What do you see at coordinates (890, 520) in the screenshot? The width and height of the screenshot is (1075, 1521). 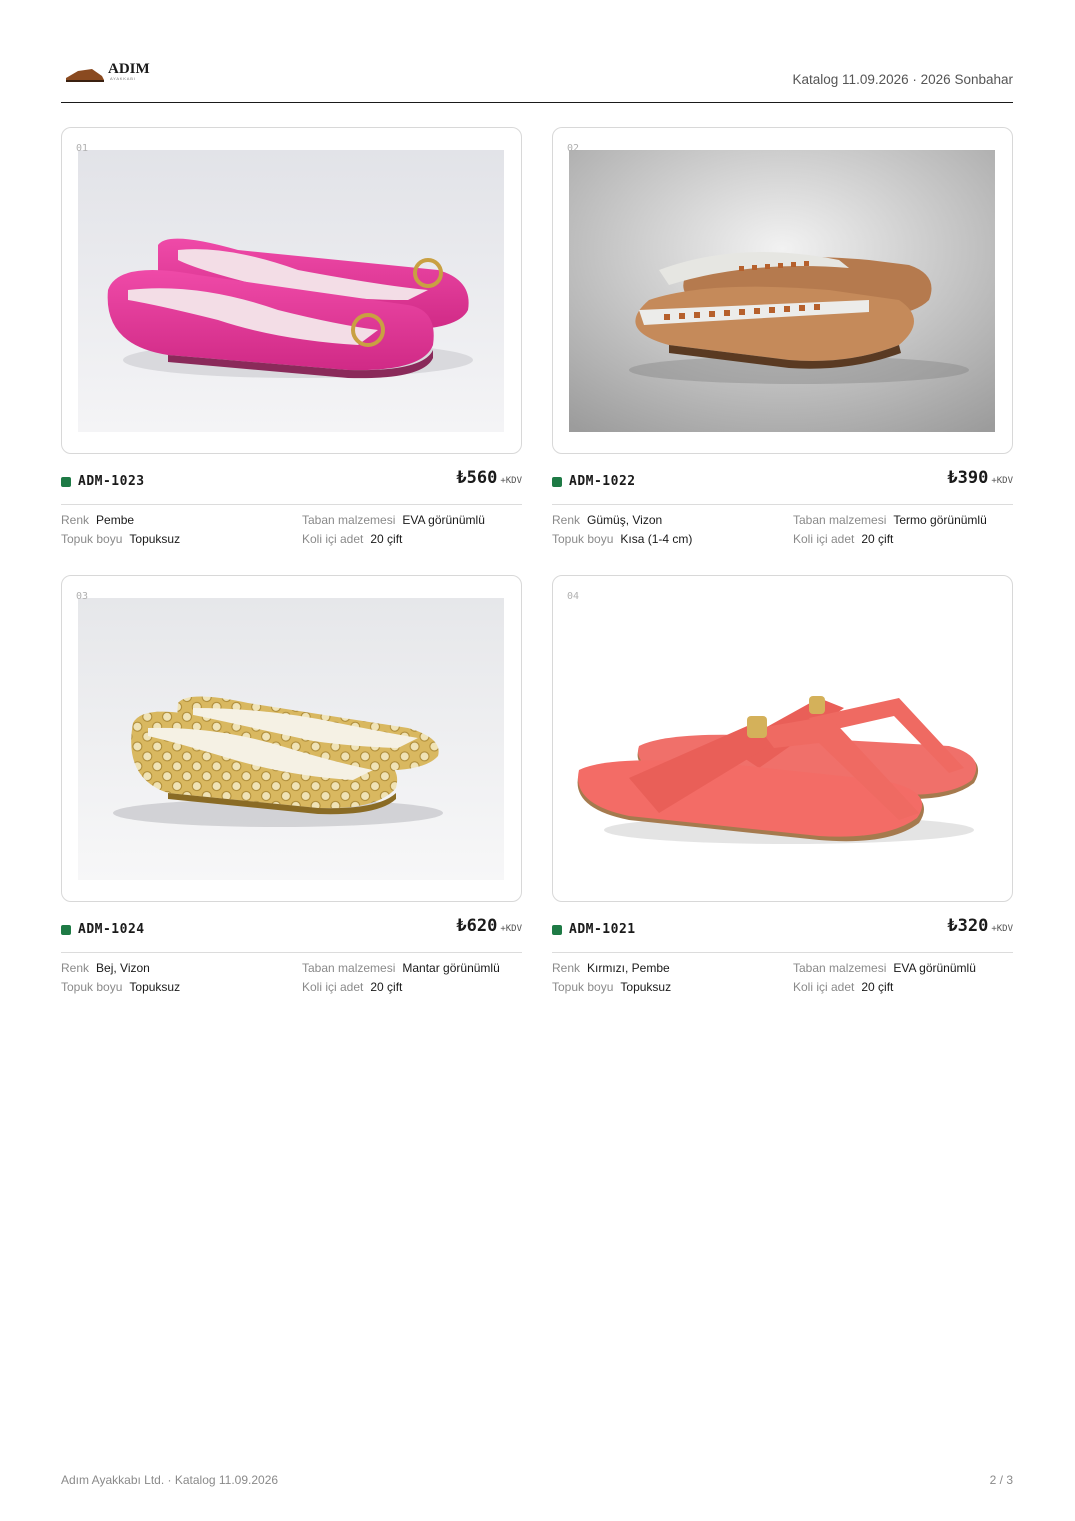 I see `spec-sole: Taban malzemesi Termo görünümlü` at bounding box center [890, 520].